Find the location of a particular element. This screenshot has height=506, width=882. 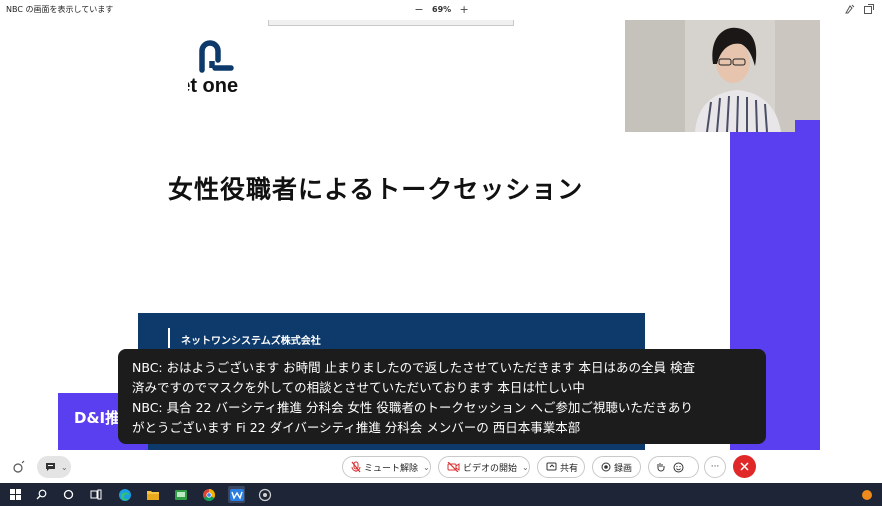

webex-button is located at coordinates (236, 494).